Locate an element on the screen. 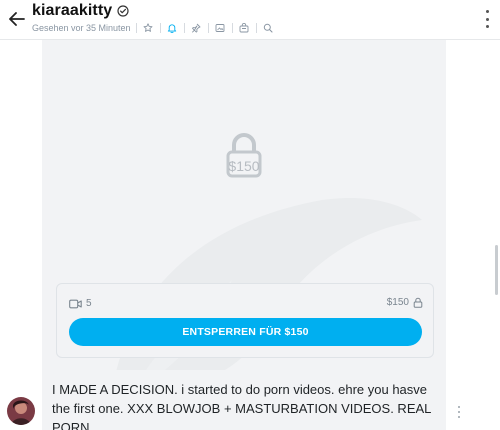 This screenshot has width=500, height=430. price-tag: $150 is located at coordinates (405, 302).